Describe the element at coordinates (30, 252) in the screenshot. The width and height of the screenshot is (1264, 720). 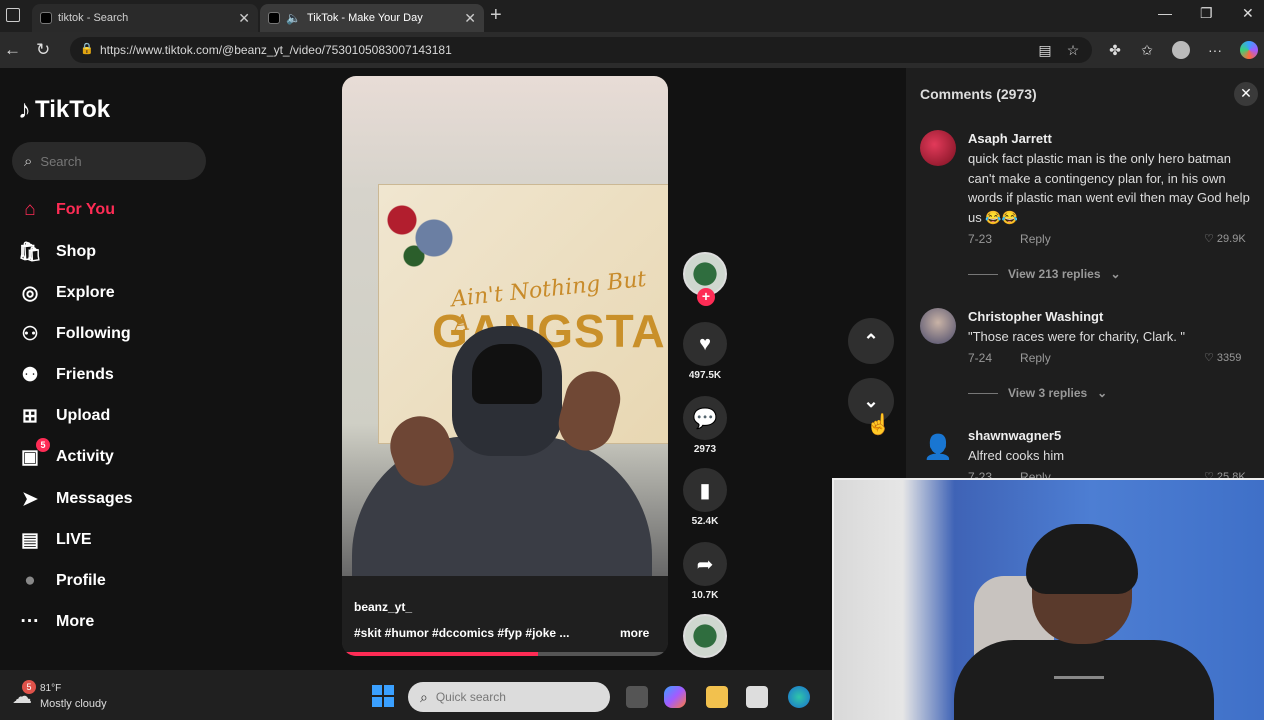
I see `shop-bag-icon: 🛍` at that location.